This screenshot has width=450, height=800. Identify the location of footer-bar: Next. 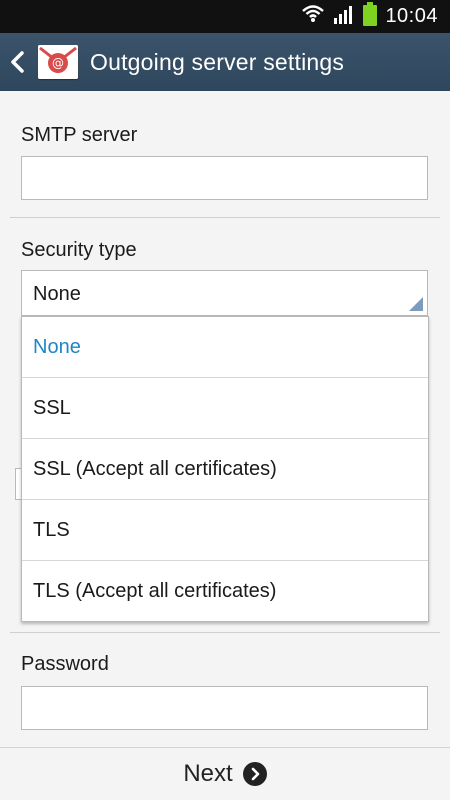
(225, 774).